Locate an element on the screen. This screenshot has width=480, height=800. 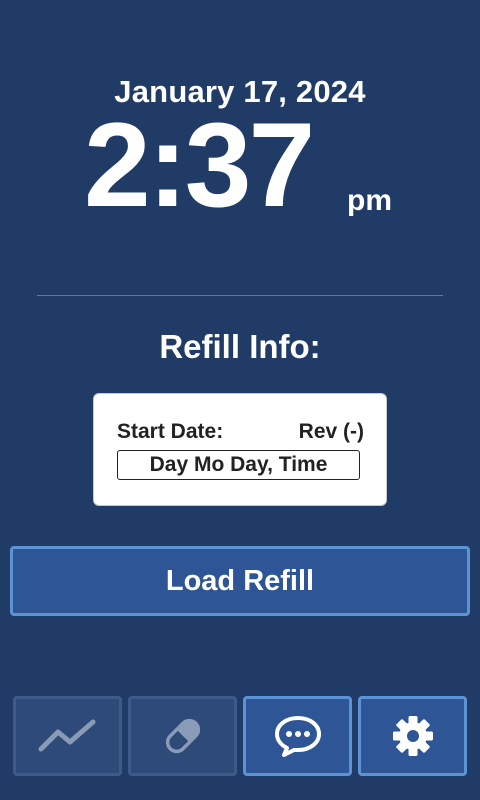
nav-trends-button is located at coordinates (67, 736).